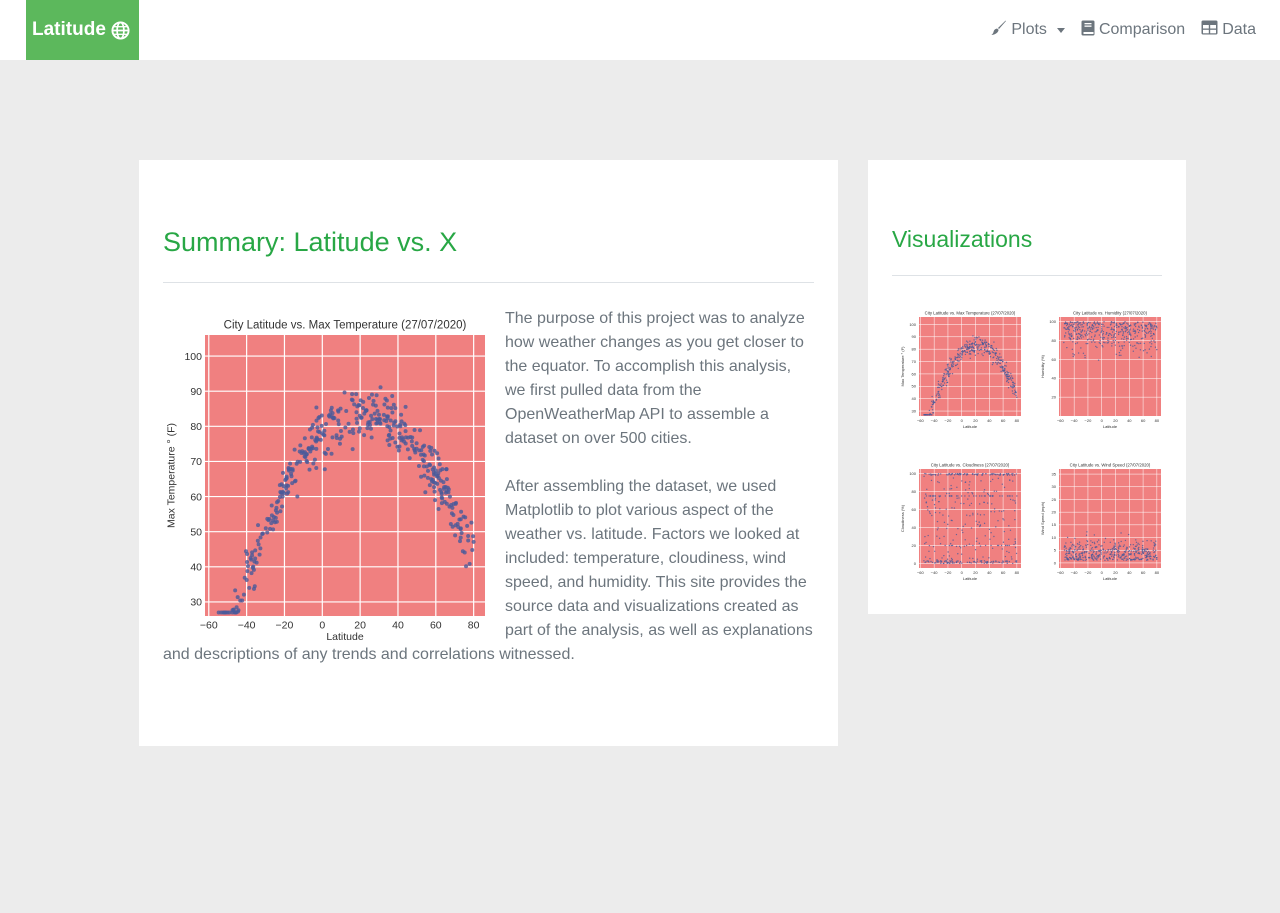 This screenshot has width=1280, height=913. I want to click on x-tick-label: −60, so click(1061, 420).